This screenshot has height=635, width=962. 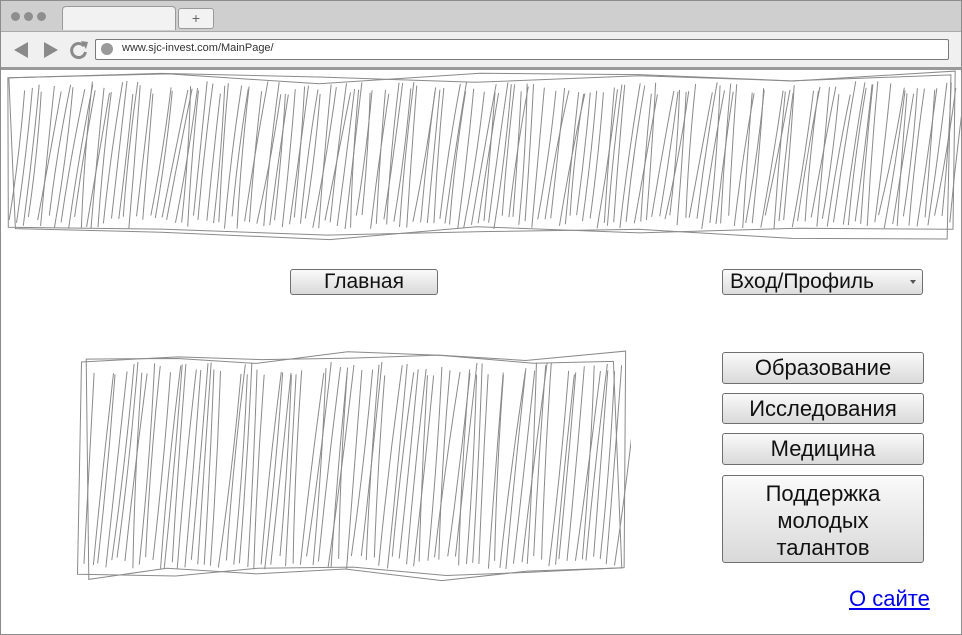 I want to click on login-profile-label: Вход/Профиль, so click(x=802, y=281).